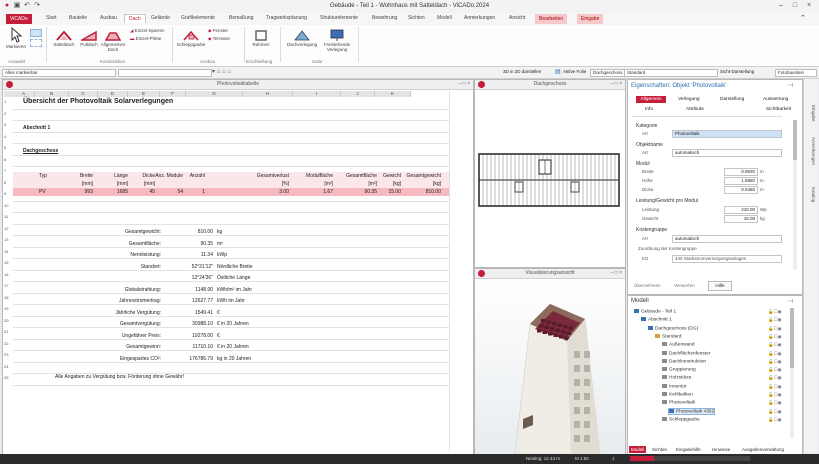 The image size is (819, 464). I want to click on tab-grafikelemente: Grafikelemente, so click(198, 18).